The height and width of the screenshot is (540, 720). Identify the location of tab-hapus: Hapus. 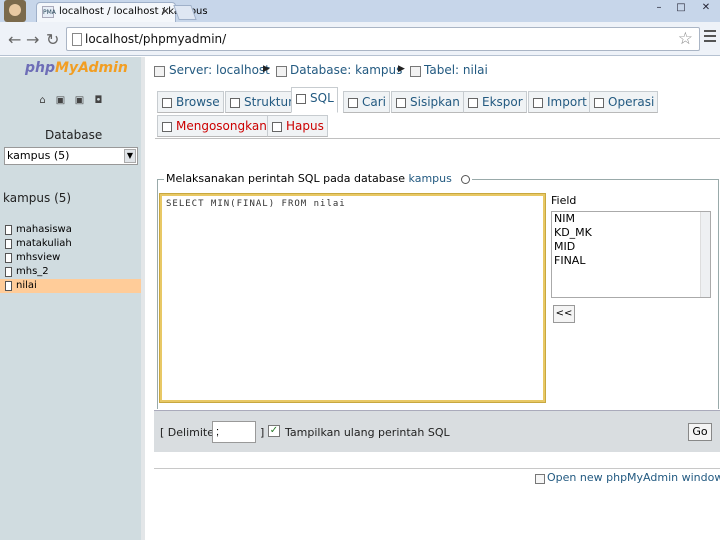
(297, 126).